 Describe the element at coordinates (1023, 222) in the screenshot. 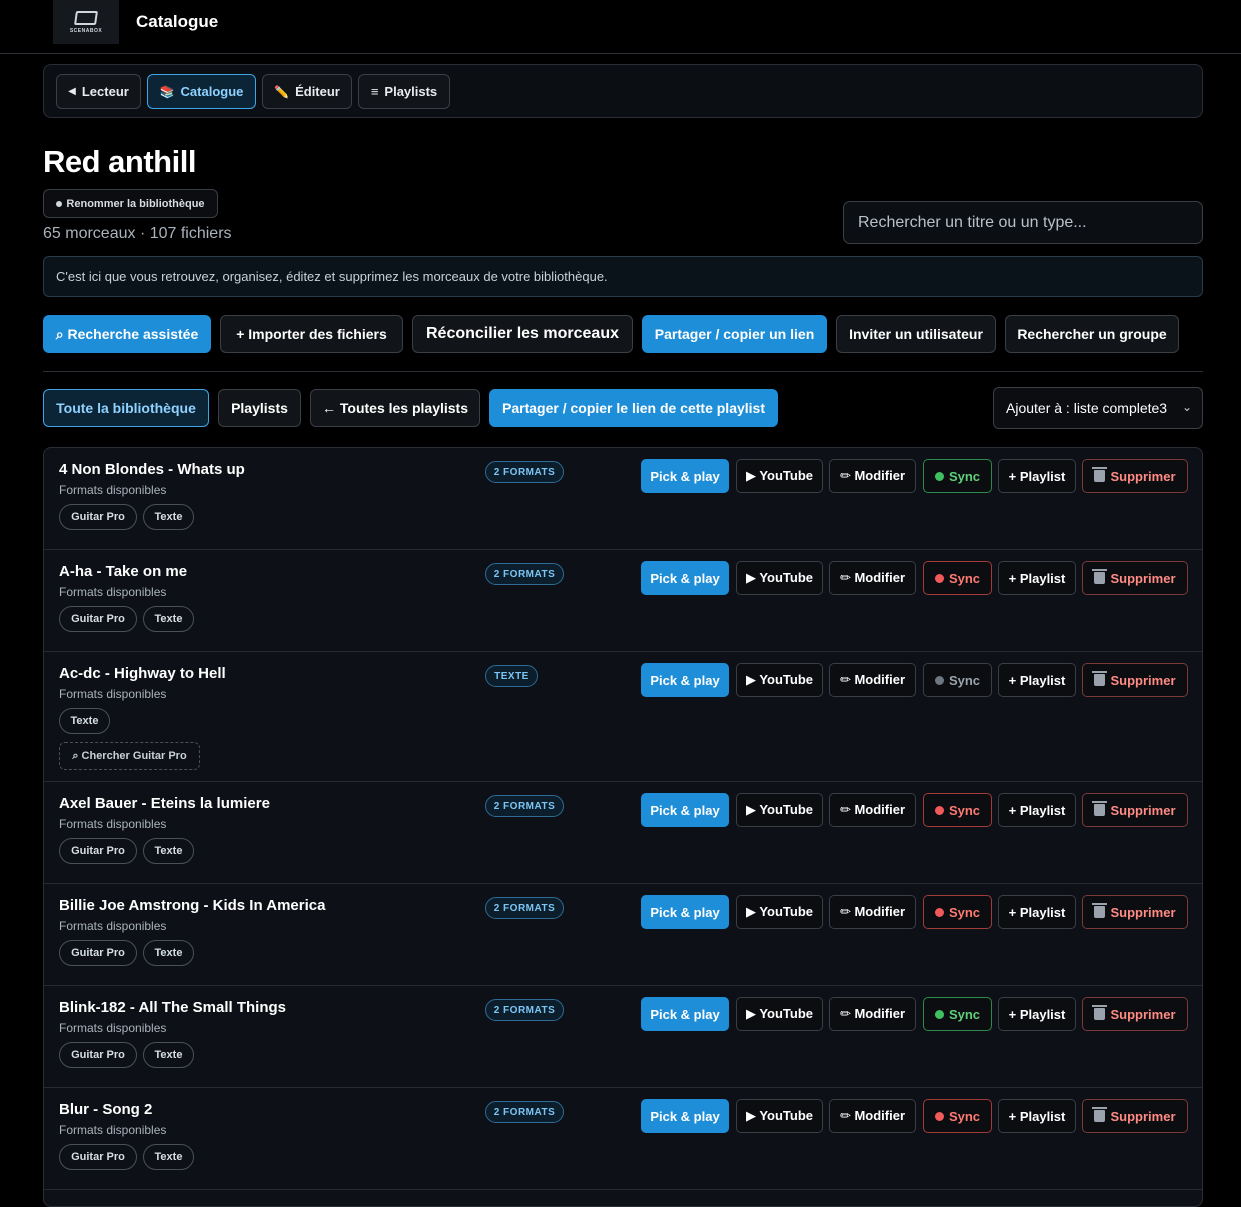

I see `search-input` at that location.